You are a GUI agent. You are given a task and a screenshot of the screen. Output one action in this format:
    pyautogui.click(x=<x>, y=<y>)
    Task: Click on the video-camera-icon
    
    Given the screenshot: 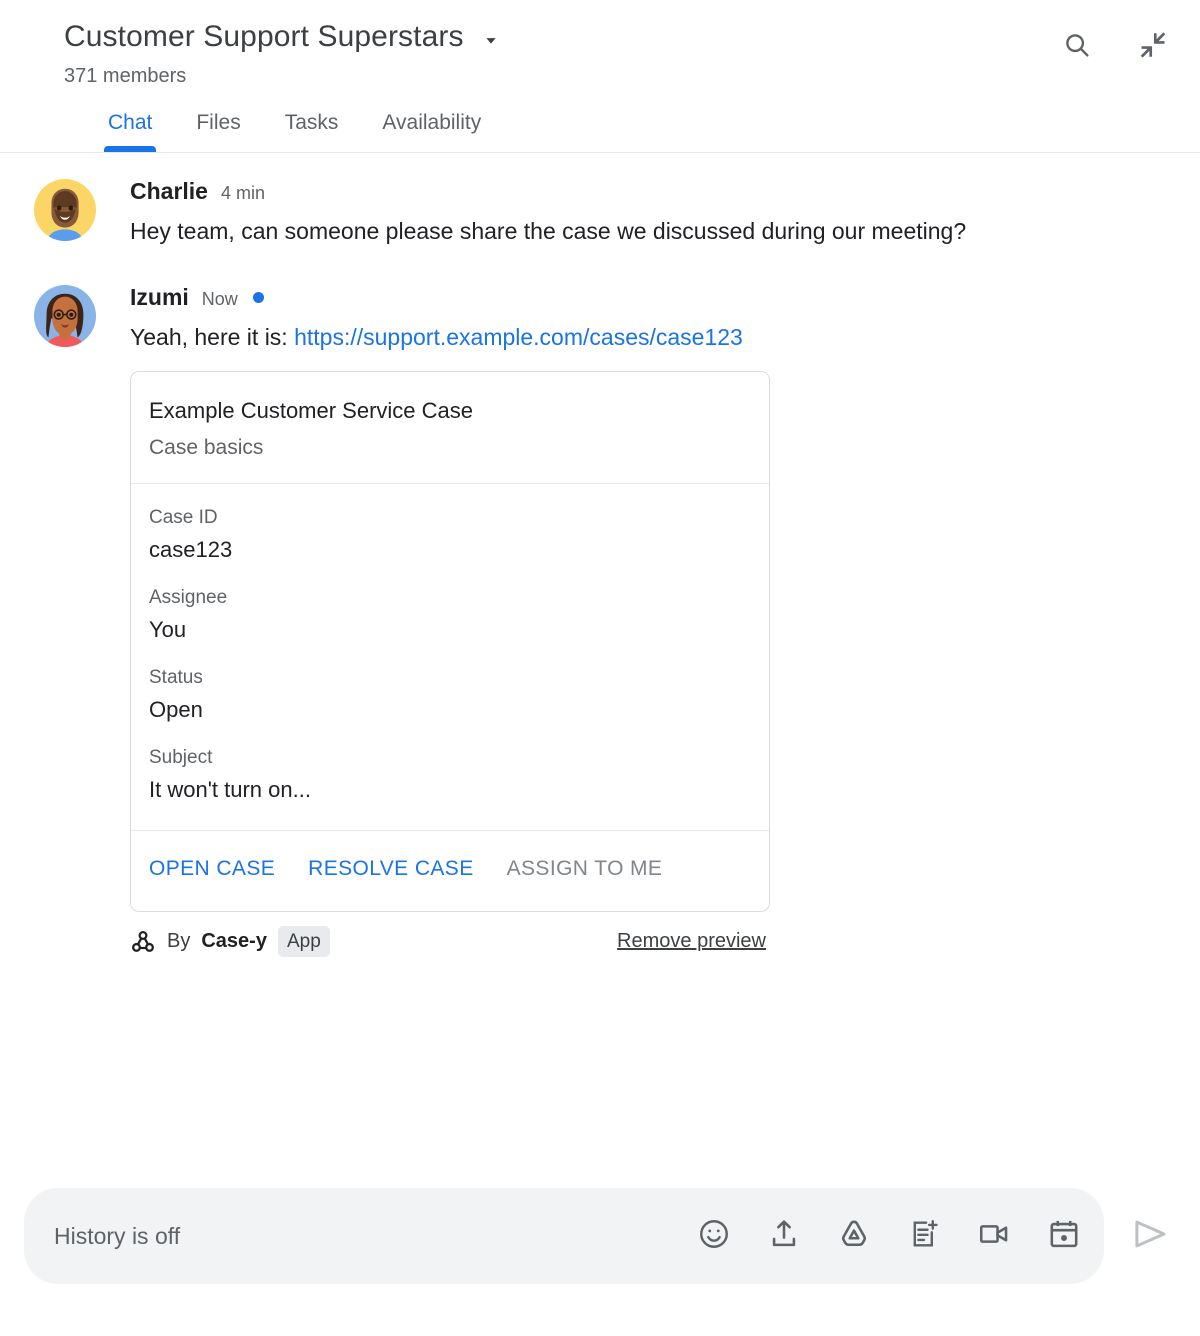 What is the action you would take?
    pyautogui.click(x=994, y=1236)
    